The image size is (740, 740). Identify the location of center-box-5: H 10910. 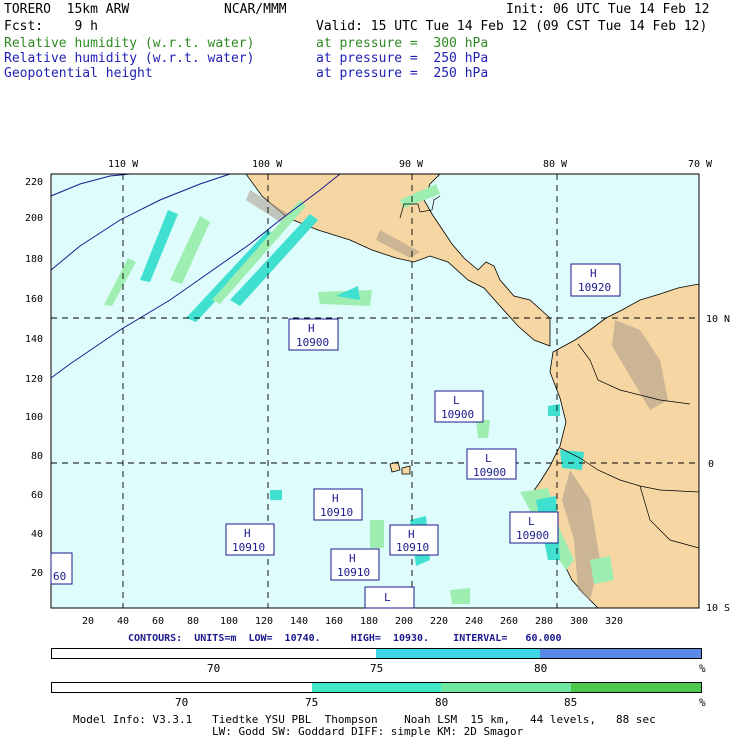
(338, 504).